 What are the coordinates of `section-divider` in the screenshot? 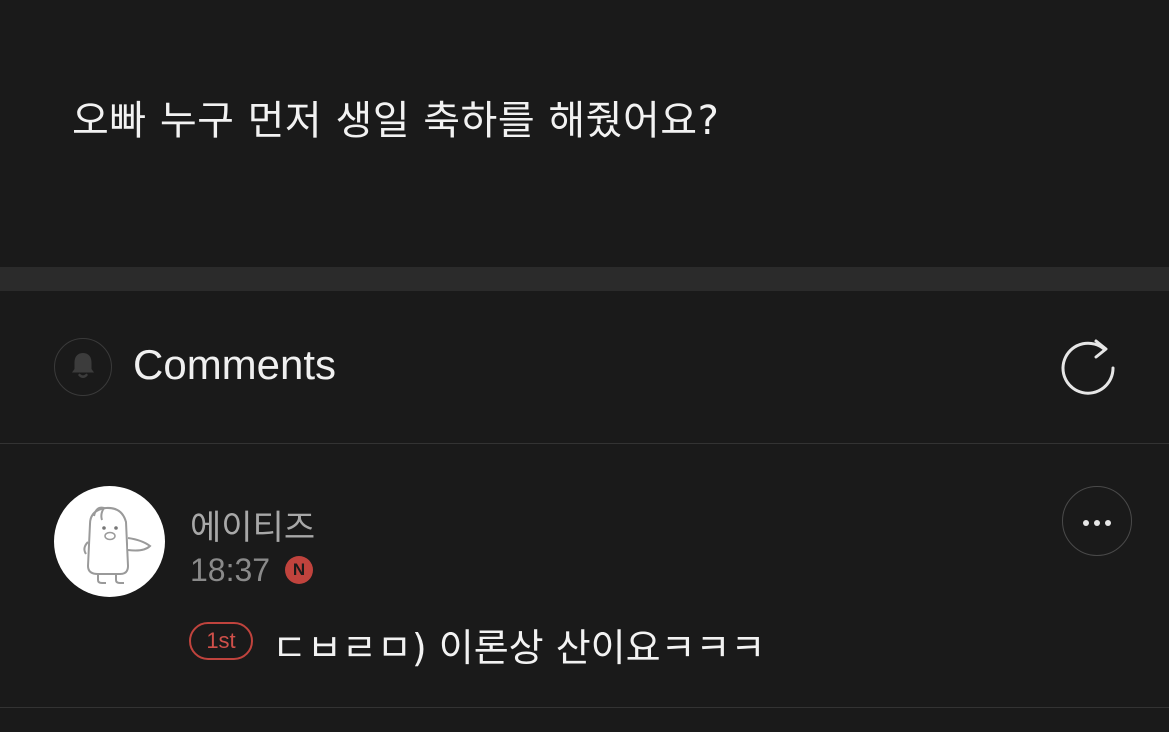 It's located at (584, 279).